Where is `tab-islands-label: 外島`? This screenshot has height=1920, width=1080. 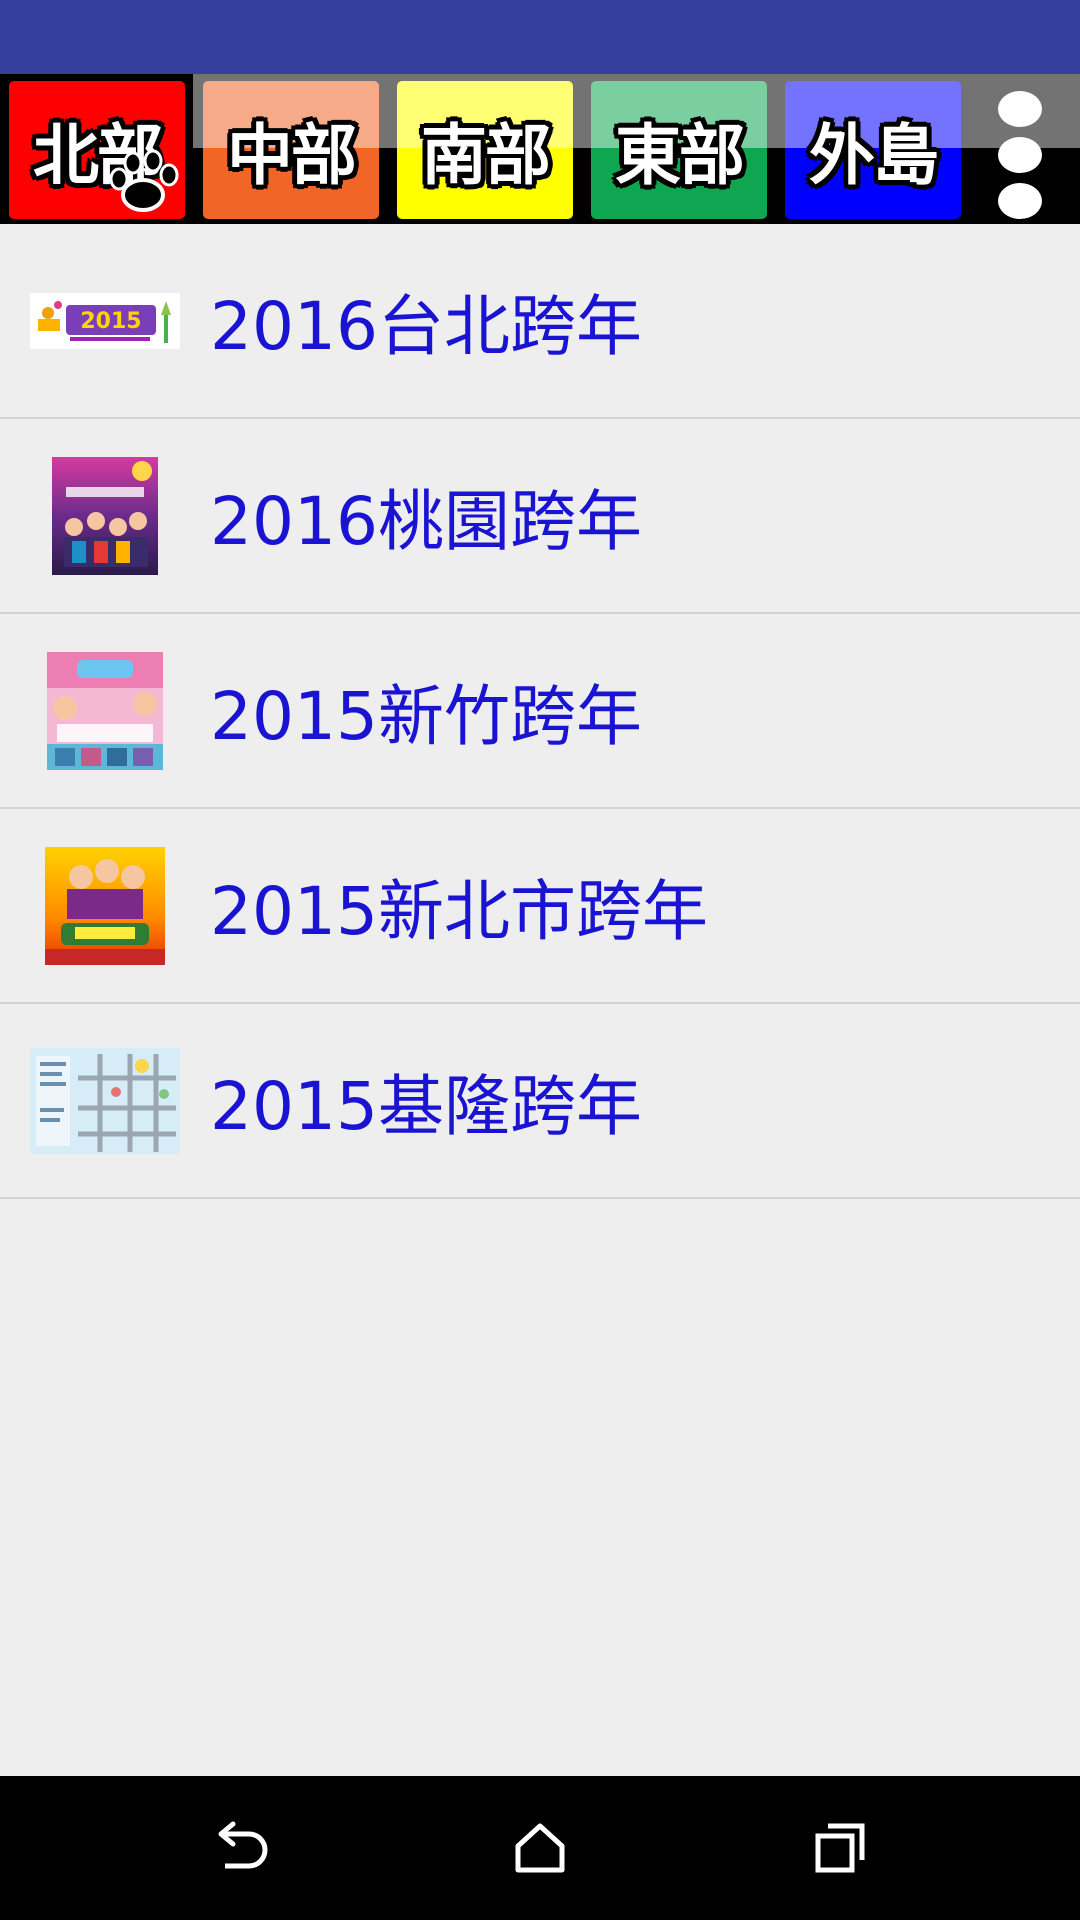
tab-islands-label: 外島 is located at coordinates (874, 155).